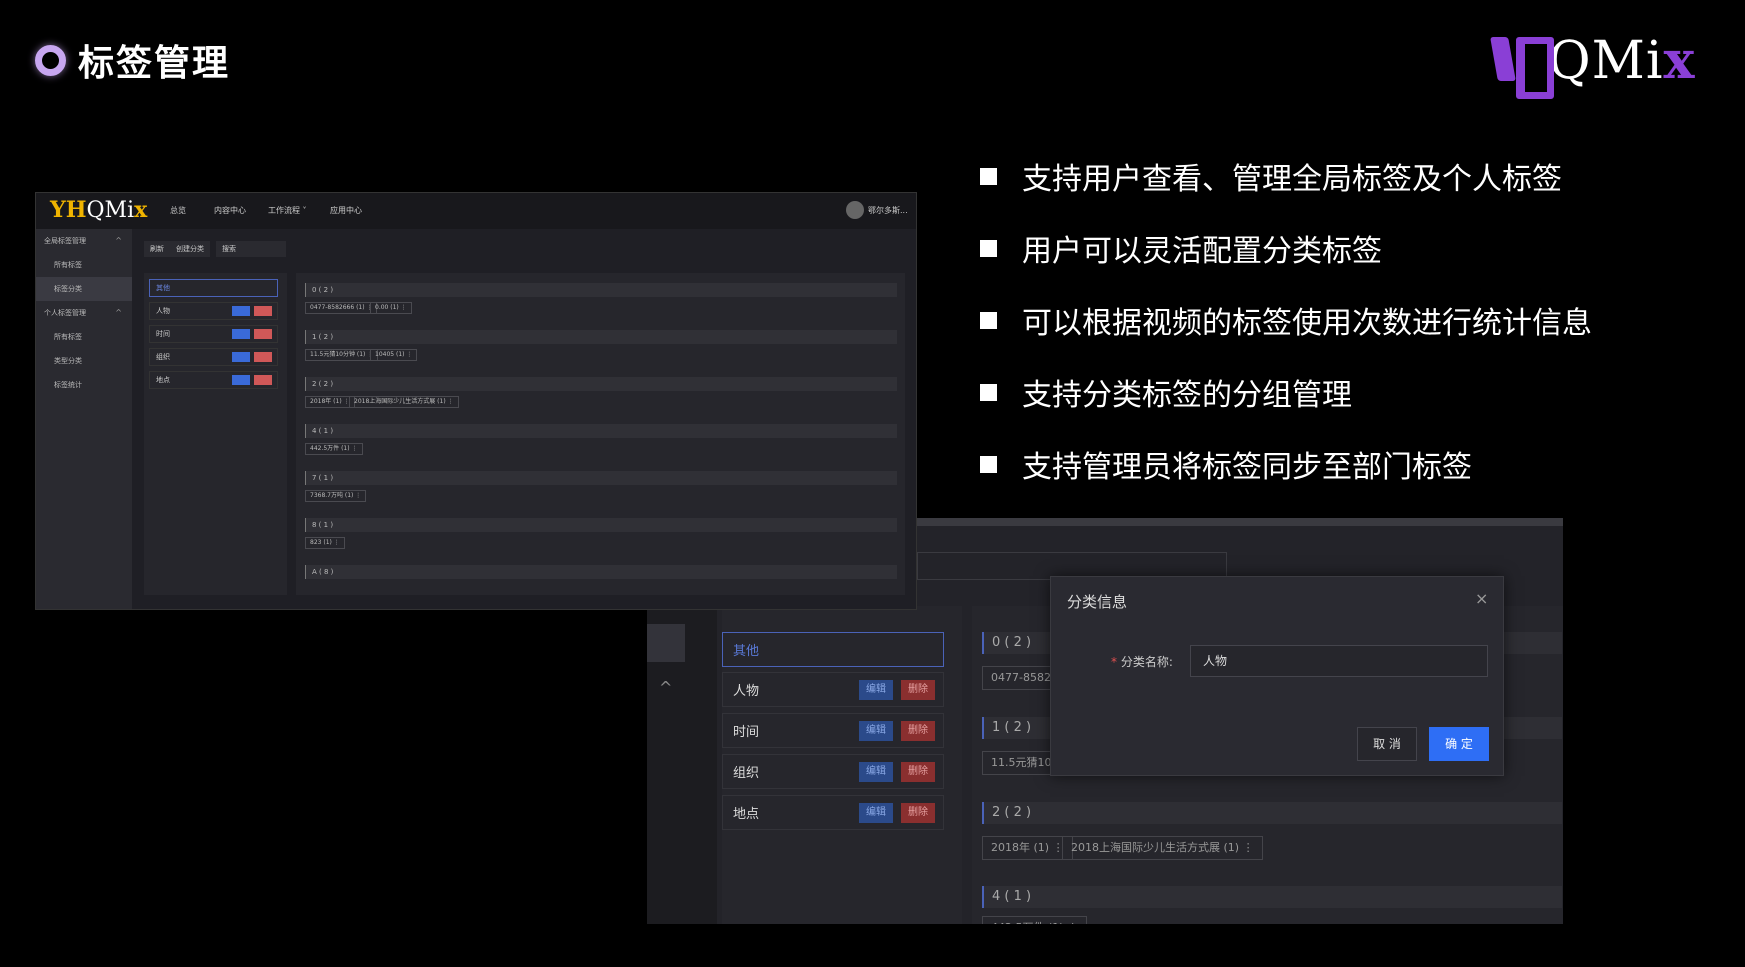  Describe the element at coordinates (1481, 598) in the screenshot. I see `close-icon: ×` at that location.